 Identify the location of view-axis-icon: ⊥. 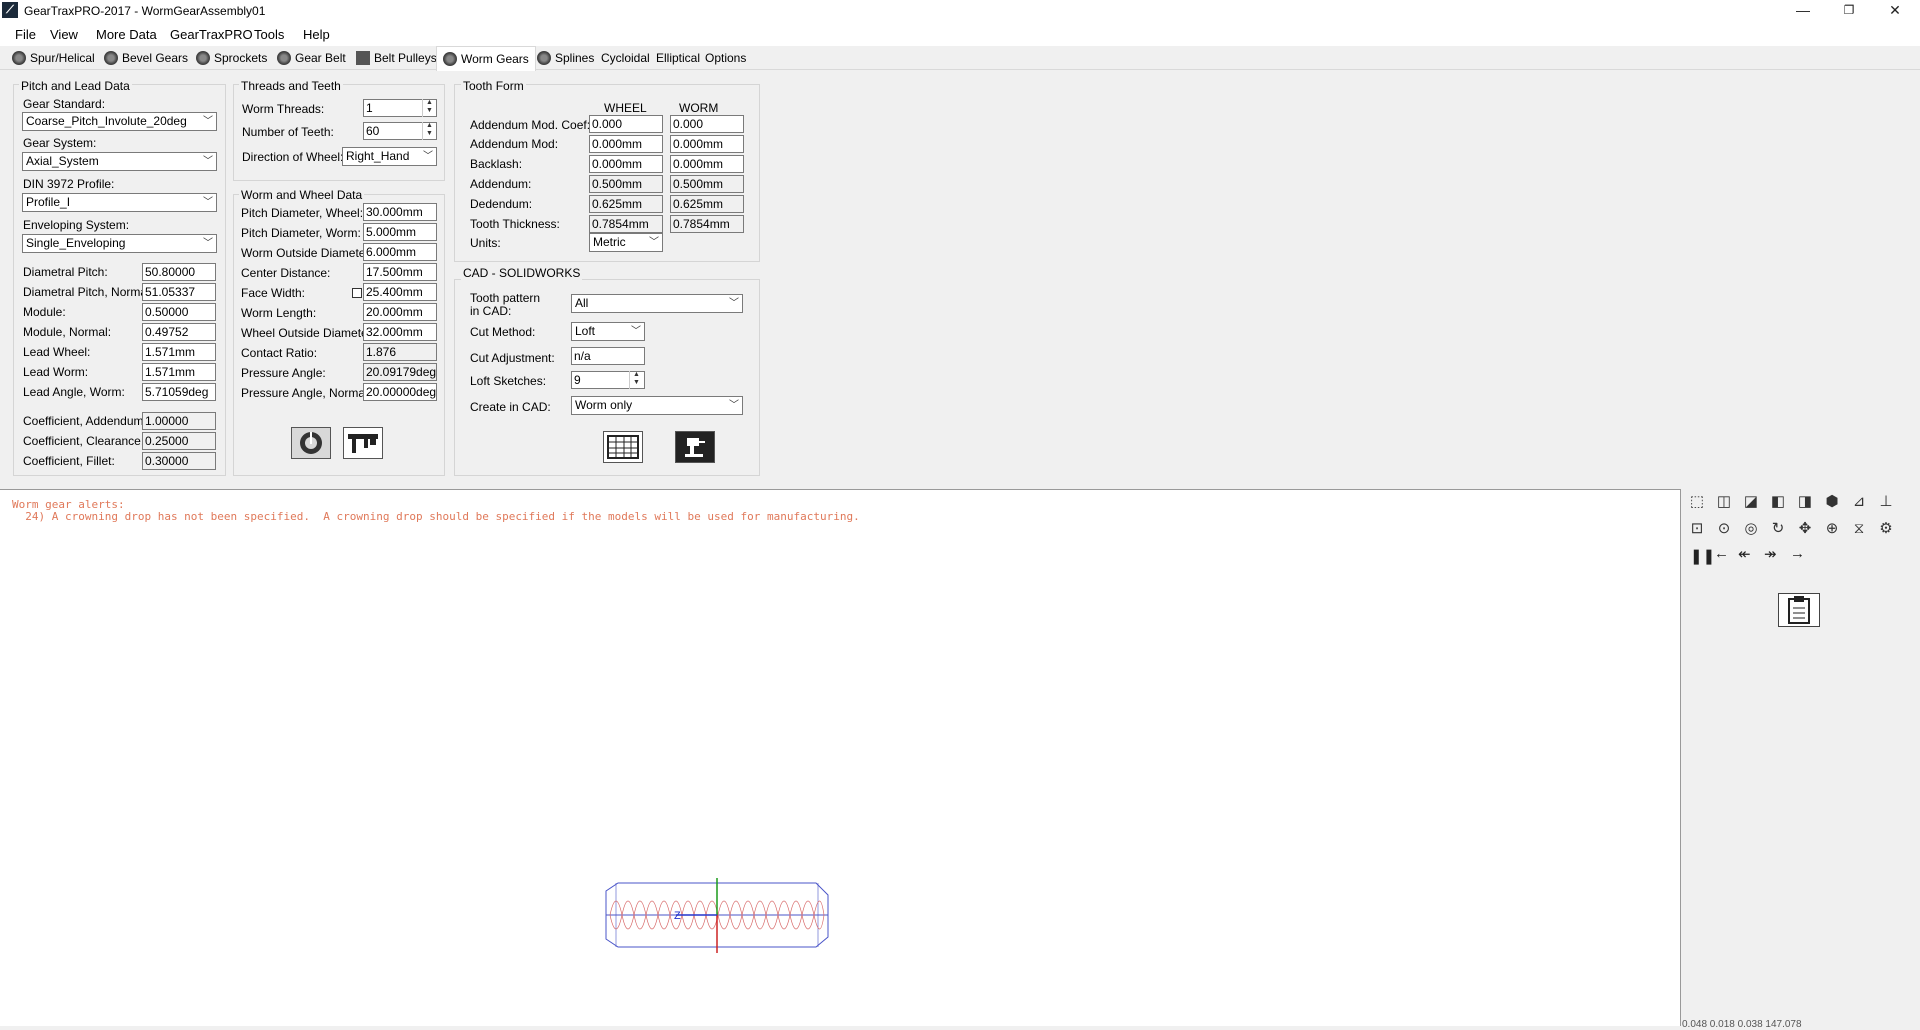
(1886, 502).